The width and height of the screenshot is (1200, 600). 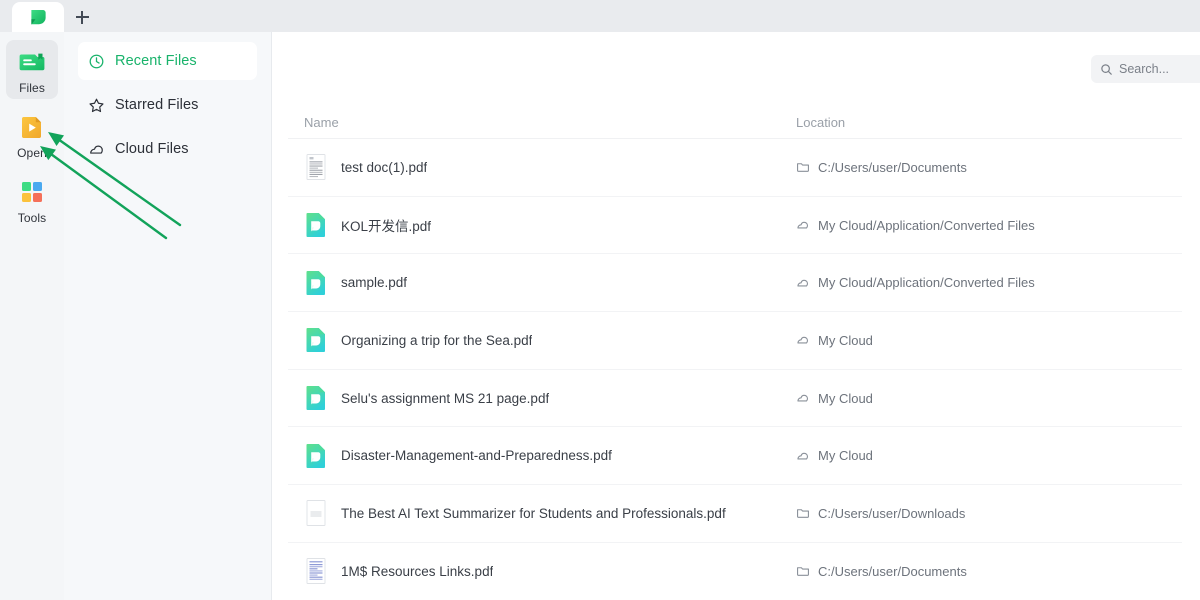 I want to click on file-name-text: test doc(1).pdf, so click(x=384, y=167).